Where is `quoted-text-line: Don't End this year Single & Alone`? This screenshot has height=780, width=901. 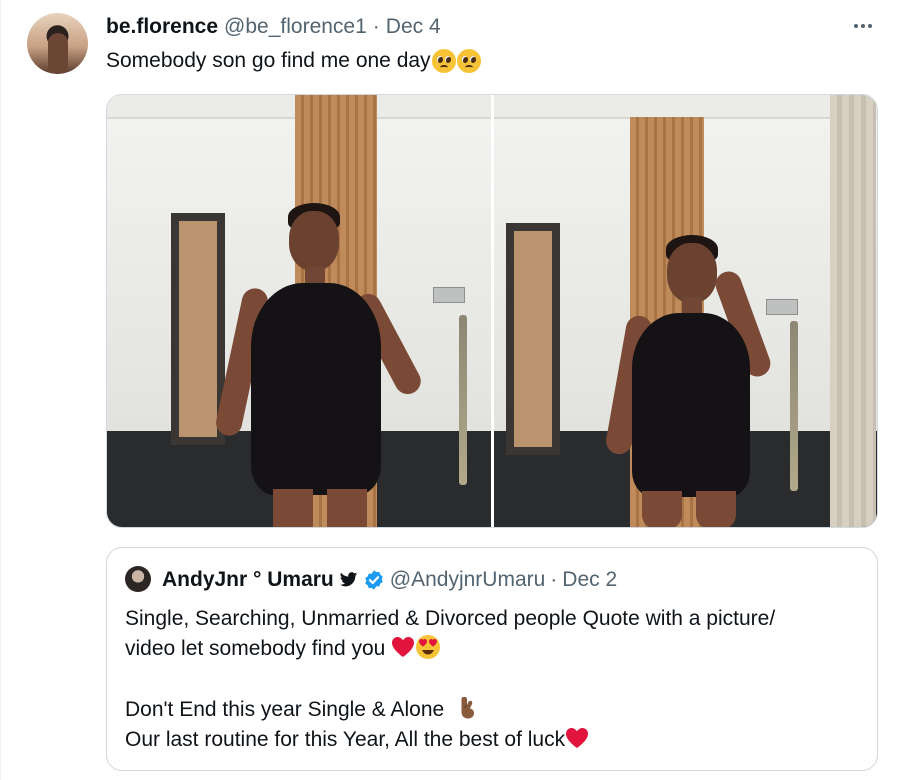
quoted-text-line: Don't End this year Single & Alone is located at coordinates (490, 709).